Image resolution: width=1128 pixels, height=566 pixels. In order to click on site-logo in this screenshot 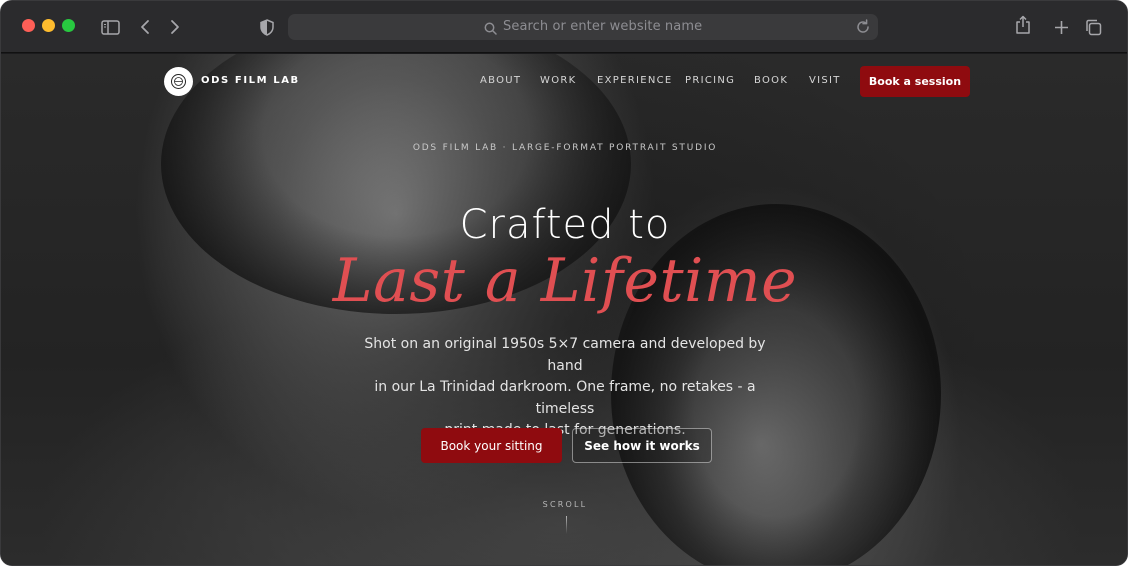, I will do `click(178, 81)`.